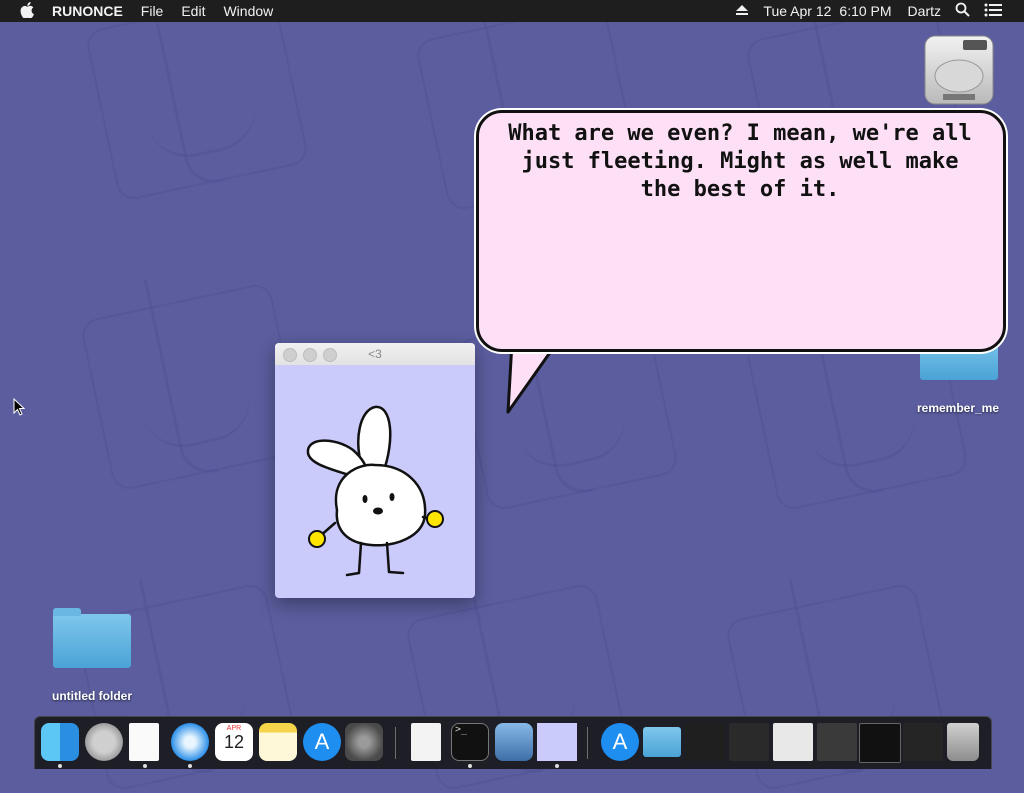 The width and height of the screenshot is (1024, 793). What do you see at coordinates (60, 742) in the screenshot?
I see `finder-icon` at bounding box center [60, 742].